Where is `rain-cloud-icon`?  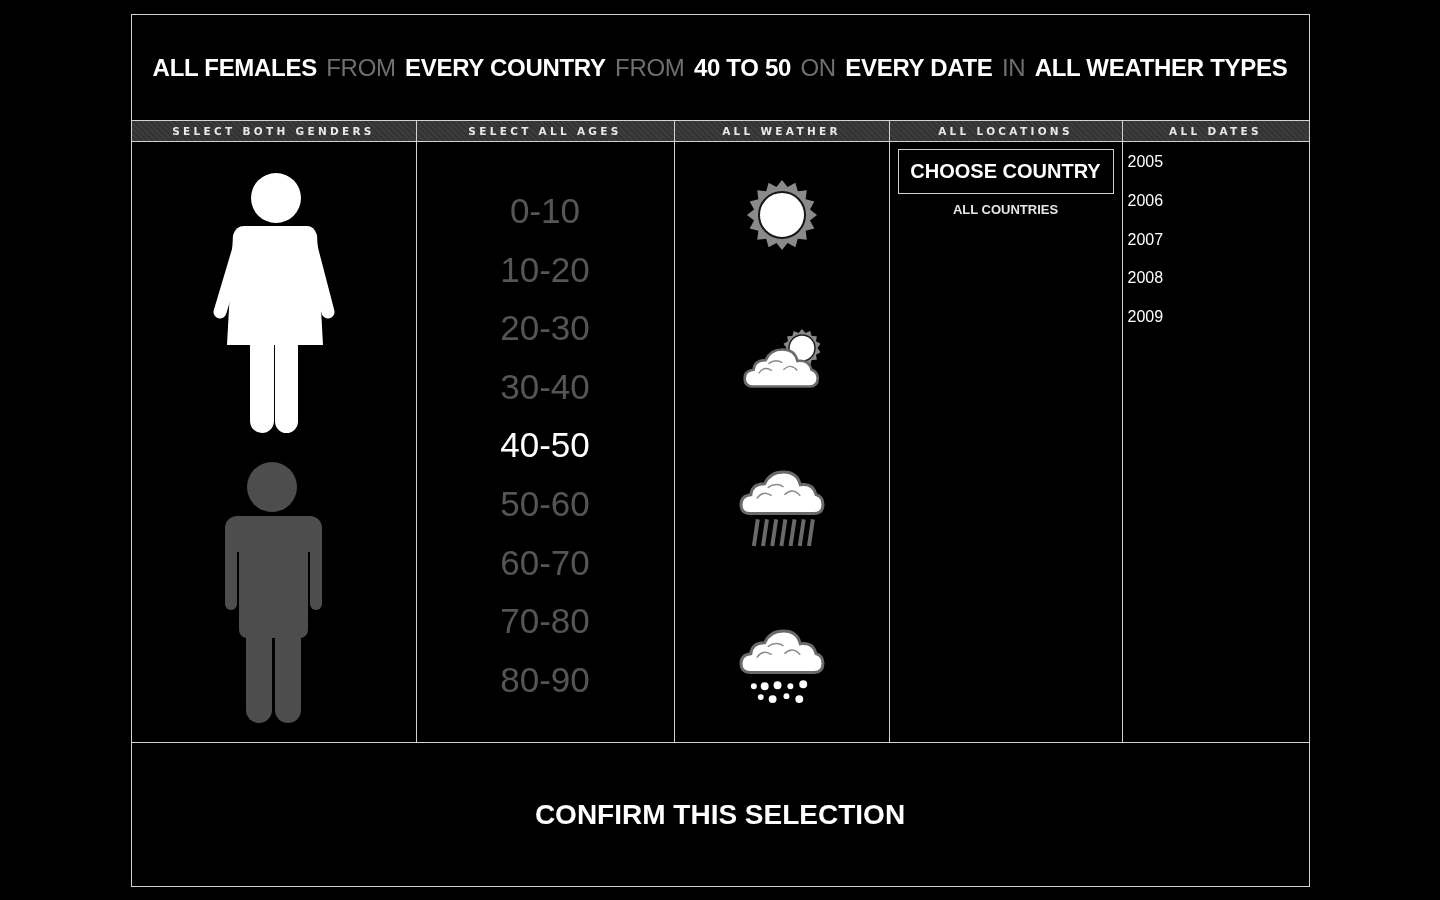 rain-cloud-icon is located at coordinates (781, 508).